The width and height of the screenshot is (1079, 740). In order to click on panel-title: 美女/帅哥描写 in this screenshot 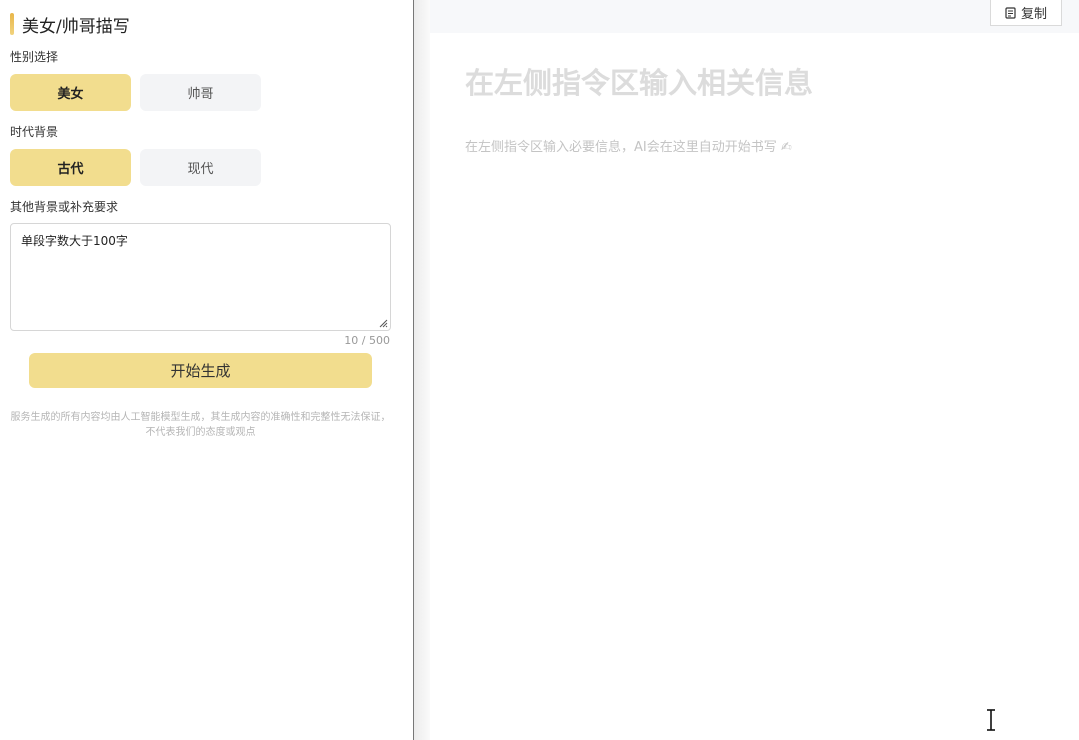, I will do `click(76, 26)`.